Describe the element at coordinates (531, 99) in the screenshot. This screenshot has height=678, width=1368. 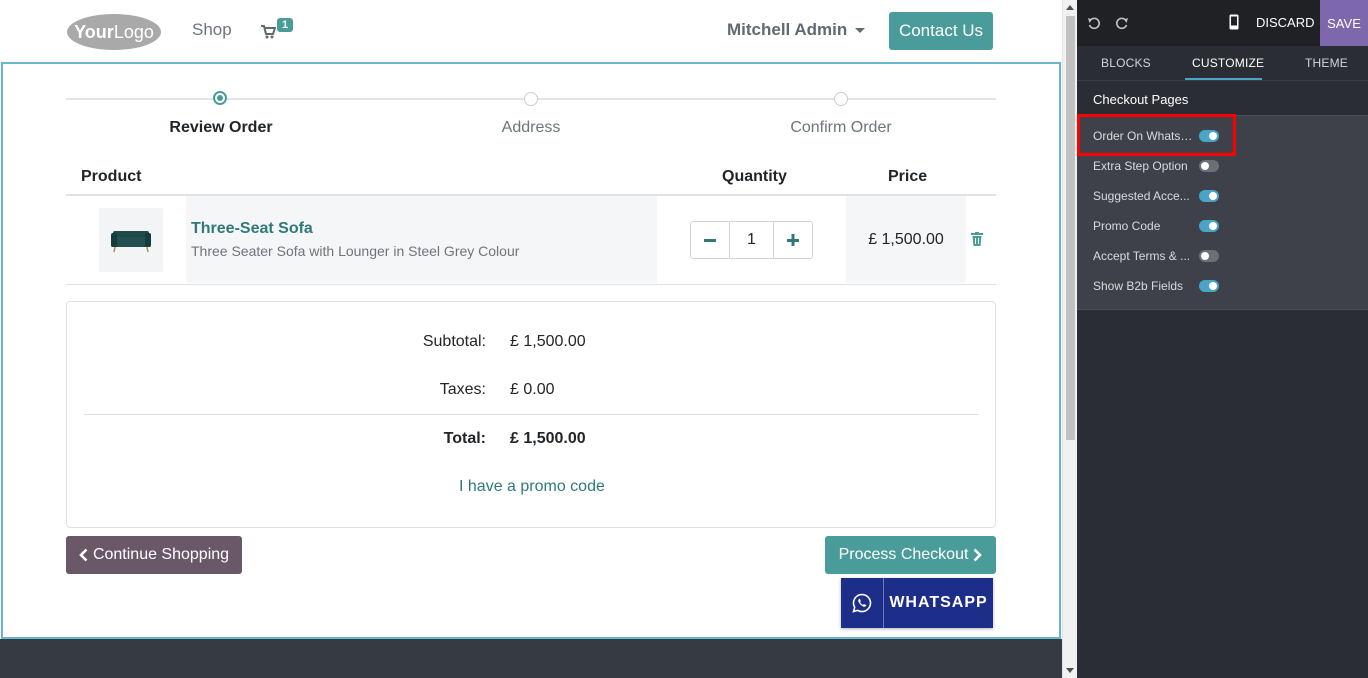
I see `wizard-step-dot-address` at that location.